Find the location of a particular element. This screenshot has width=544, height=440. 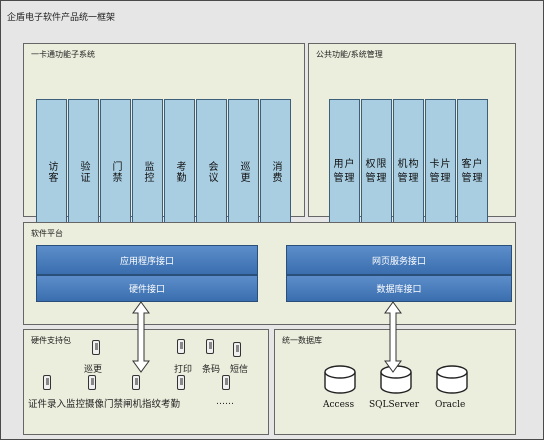

database-label-access: Access is located at coordinates (339, 405).